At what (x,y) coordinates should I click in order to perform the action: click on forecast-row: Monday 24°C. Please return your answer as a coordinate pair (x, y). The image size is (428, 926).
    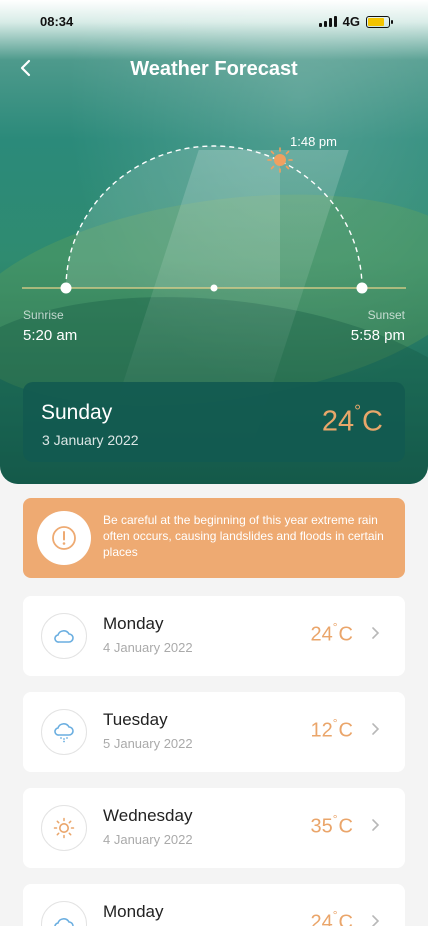
    Looking at the image, I should click on (214, 905).